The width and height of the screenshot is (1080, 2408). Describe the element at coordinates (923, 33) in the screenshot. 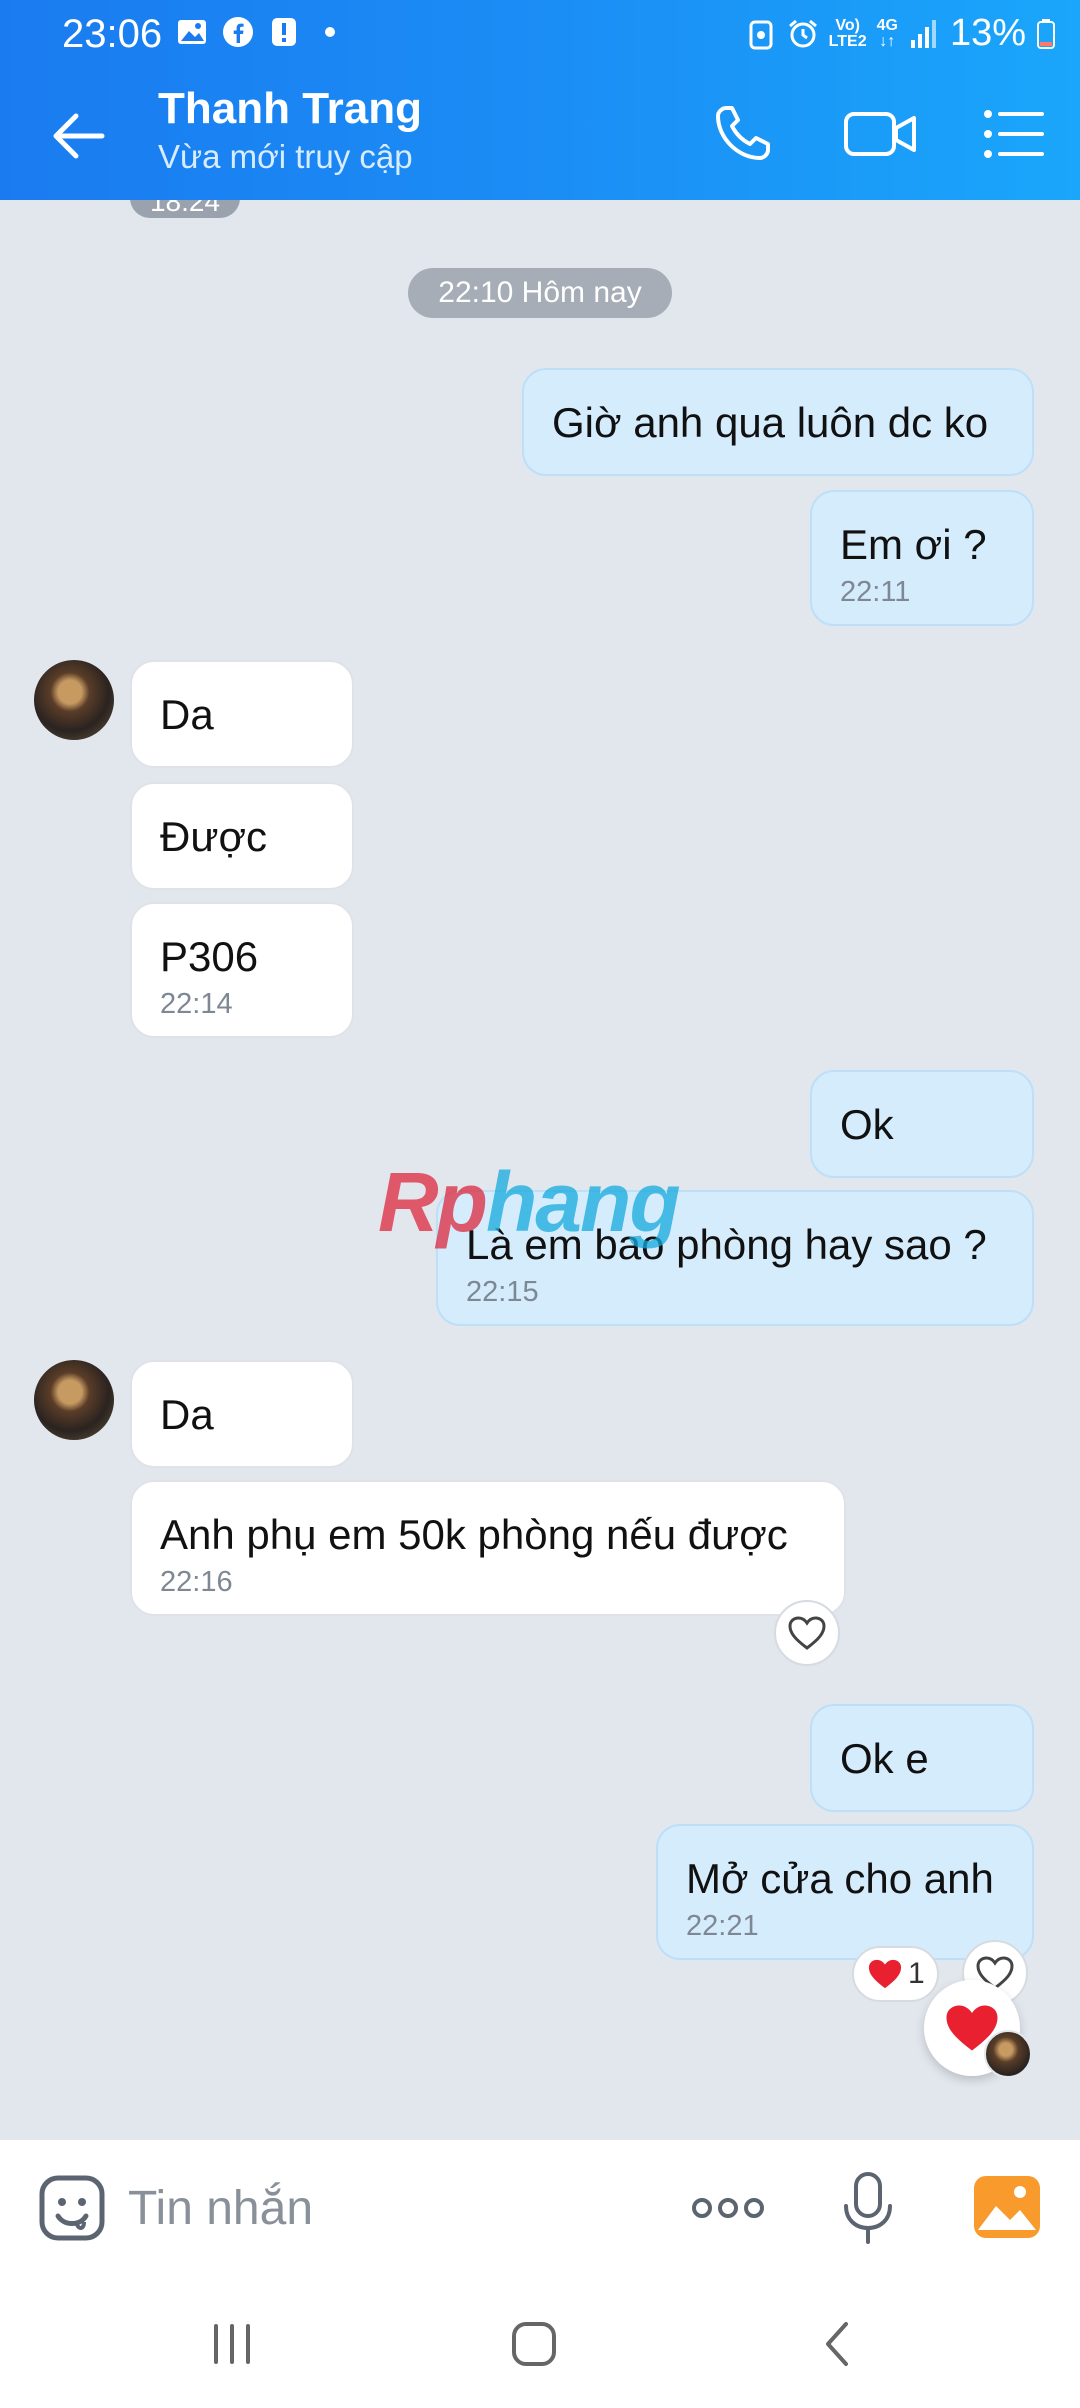

I see `signal-icon` at that location.